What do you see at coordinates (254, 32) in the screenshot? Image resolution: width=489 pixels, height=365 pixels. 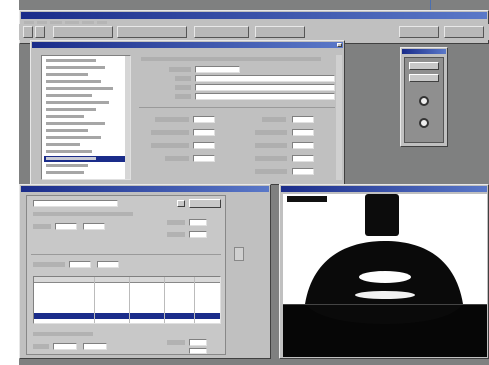 I see `toolbar` at bounding box center [254, 32].